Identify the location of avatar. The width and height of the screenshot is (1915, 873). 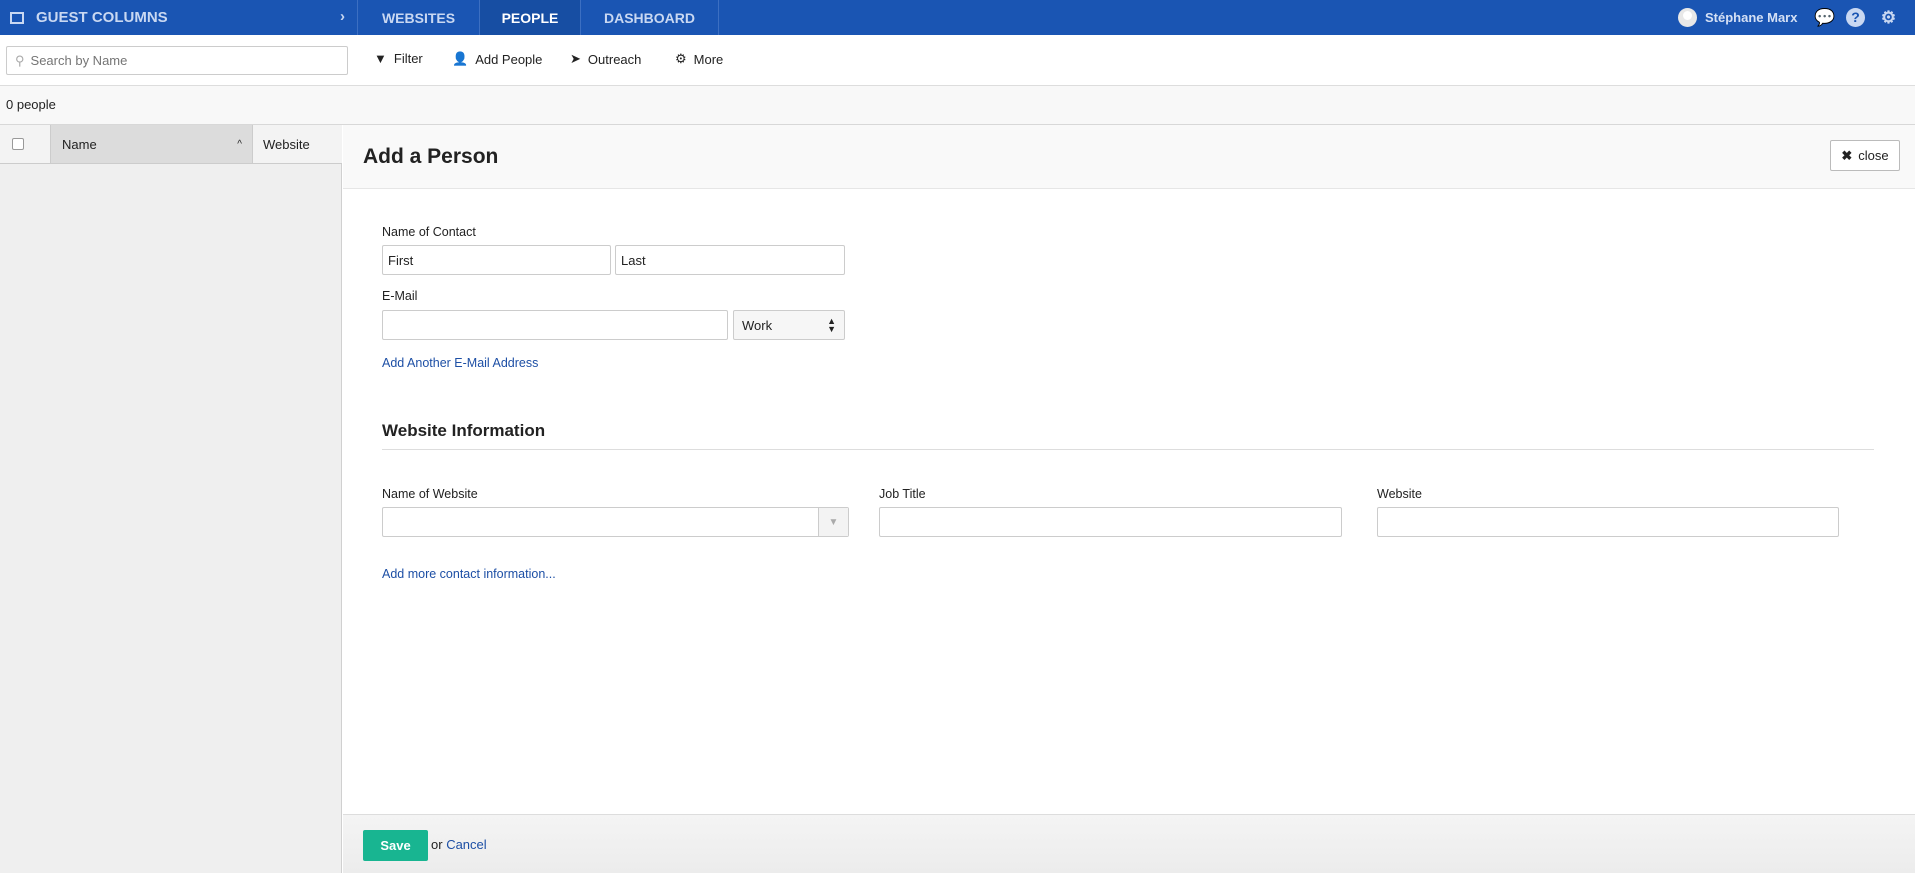
(1687, 17).